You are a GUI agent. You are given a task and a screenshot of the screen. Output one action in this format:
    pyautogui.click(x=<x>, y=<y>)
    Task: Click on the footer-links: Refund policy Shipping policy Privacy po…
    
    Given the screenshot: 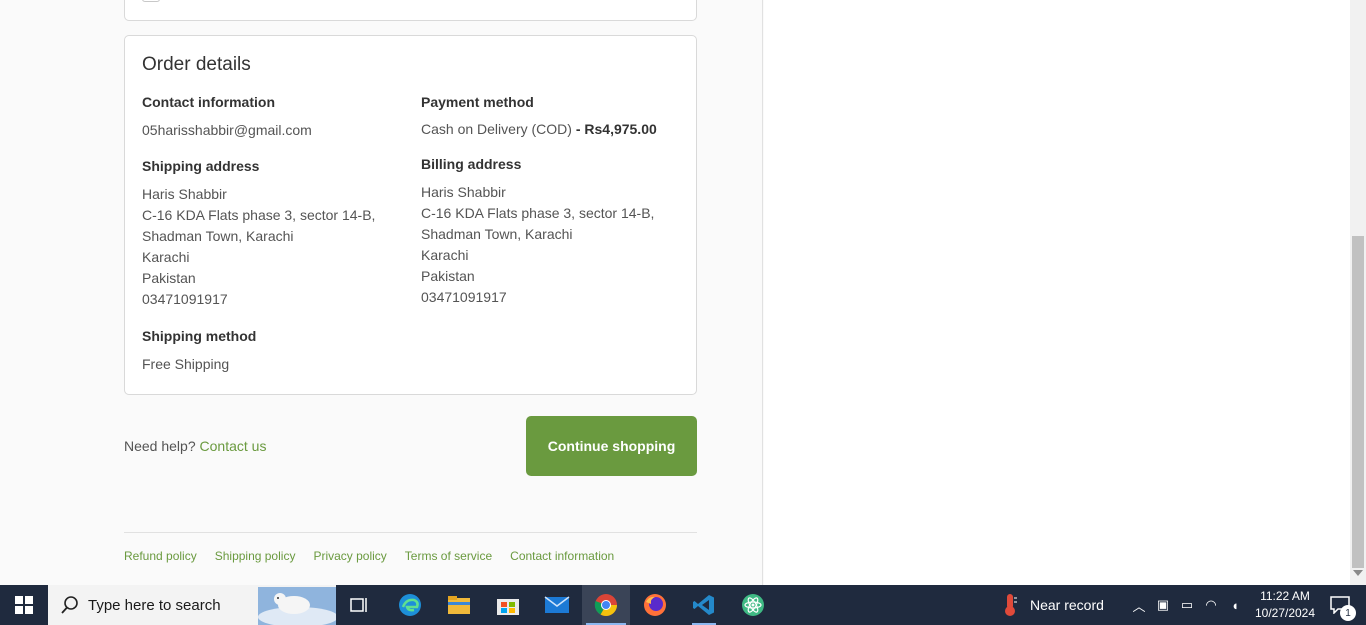 What is the action you would take?
    pyautogui.click(x=369, y=556)
    